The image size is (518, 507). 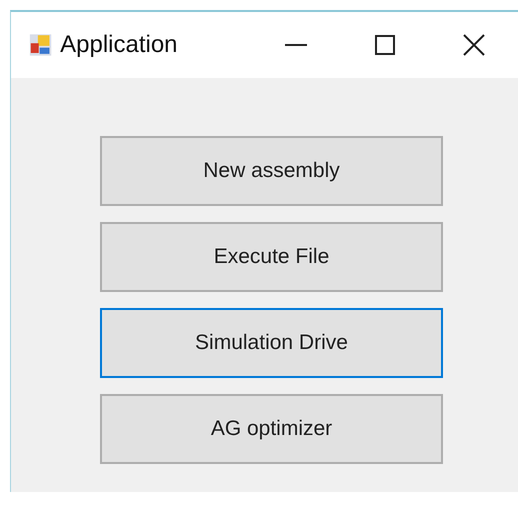 I want to click on app-icon, so click(x=40, y=45).